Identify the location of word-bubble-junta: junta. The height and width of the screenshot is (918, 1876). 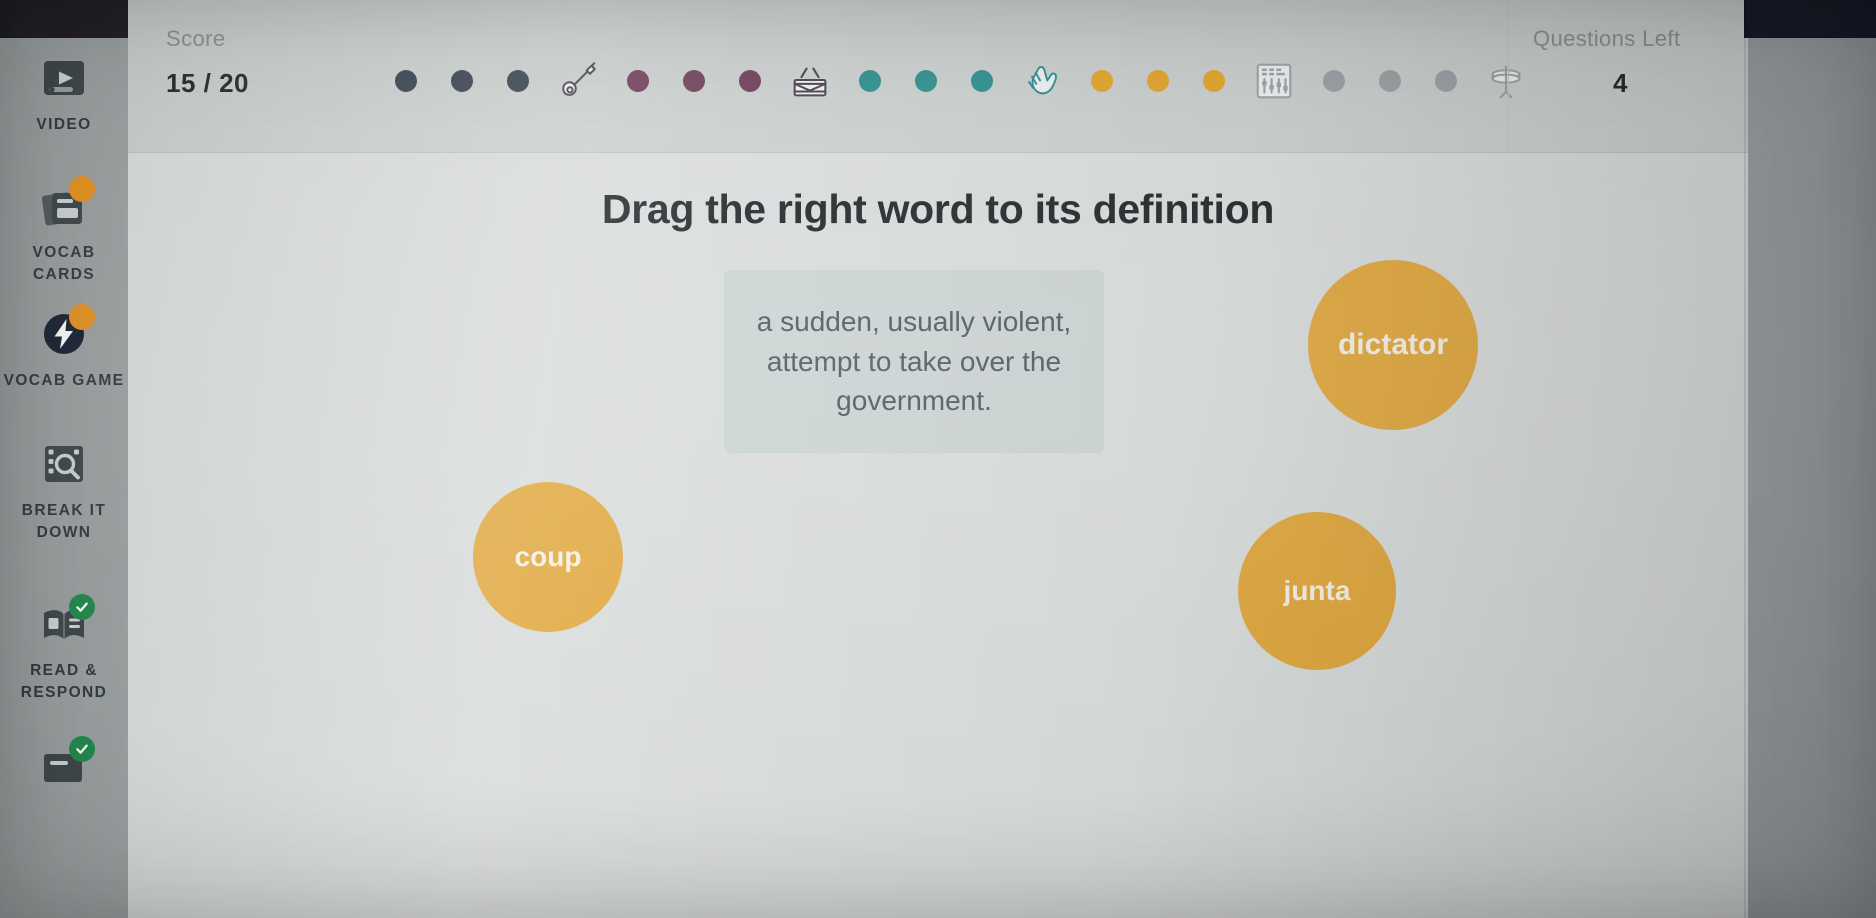
(1317, 591).